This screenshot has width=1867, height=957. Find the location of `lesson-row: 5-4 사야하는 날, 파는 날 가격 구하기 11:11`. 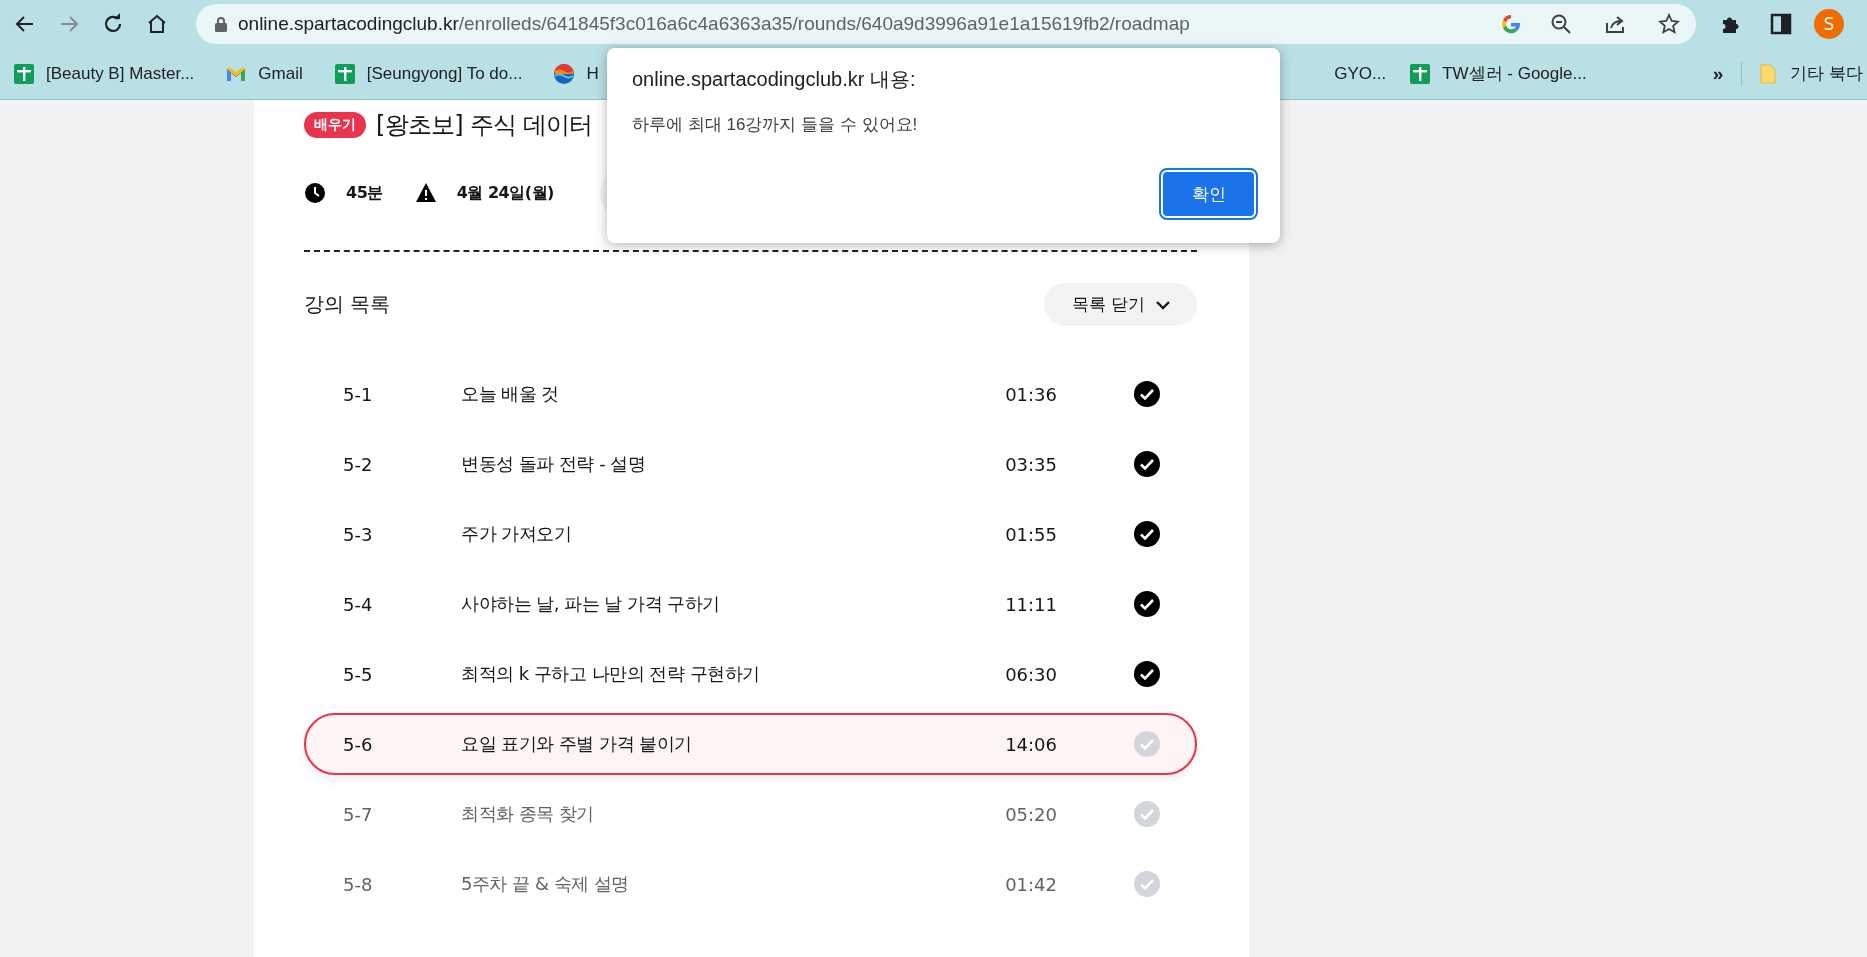

lesson-row: 5-4 사야하는 날, 파는 날 가격 구하기 11:11 is located at coordinates (750, 604).